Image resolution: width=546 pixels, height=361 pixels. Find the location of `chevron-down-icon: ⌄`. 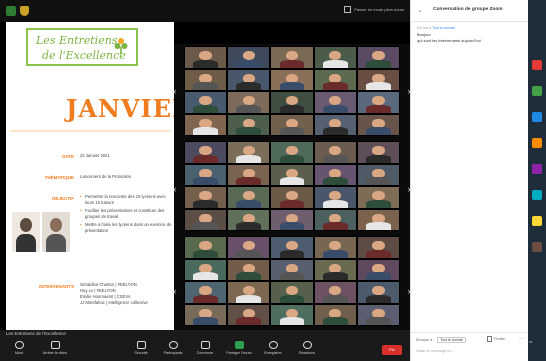

chevron-down-icon: ⌄ is located at coordinates (420, 10).